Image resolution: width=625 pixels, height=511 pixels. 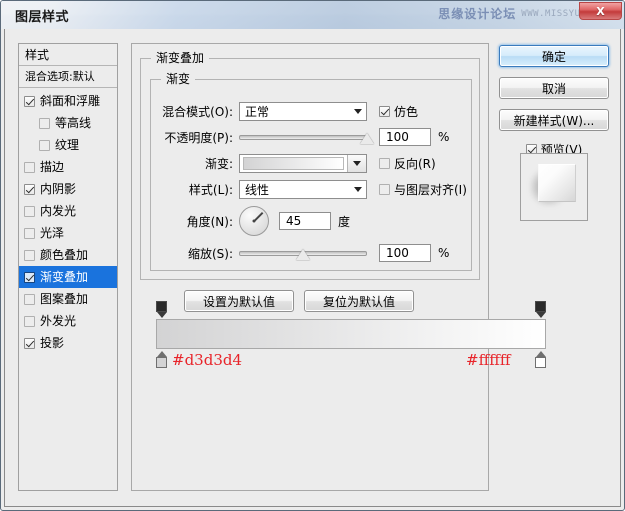 I want to click on gradient-overlay-group-title: 渐变叠加, so click(x=180, y=58).